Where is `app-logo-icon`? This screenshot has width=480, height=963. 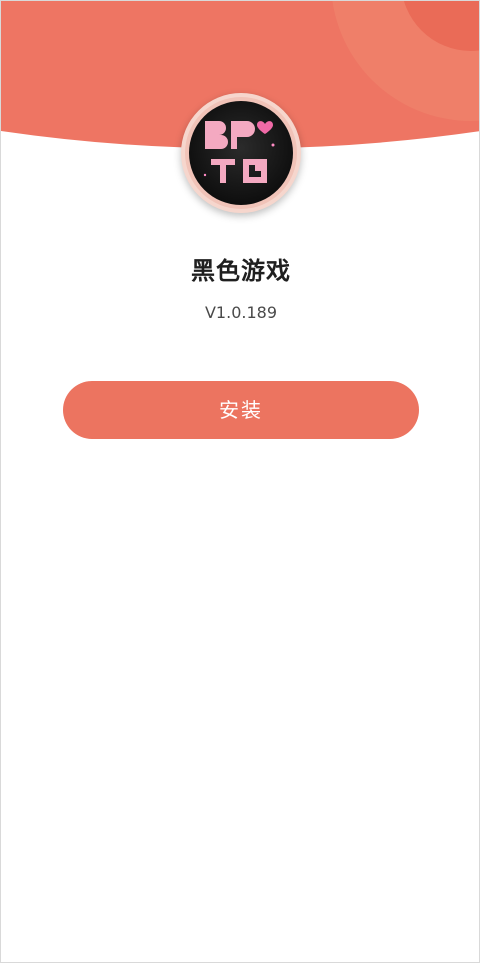
app-logo-icon is located at coordinates (241, 153).